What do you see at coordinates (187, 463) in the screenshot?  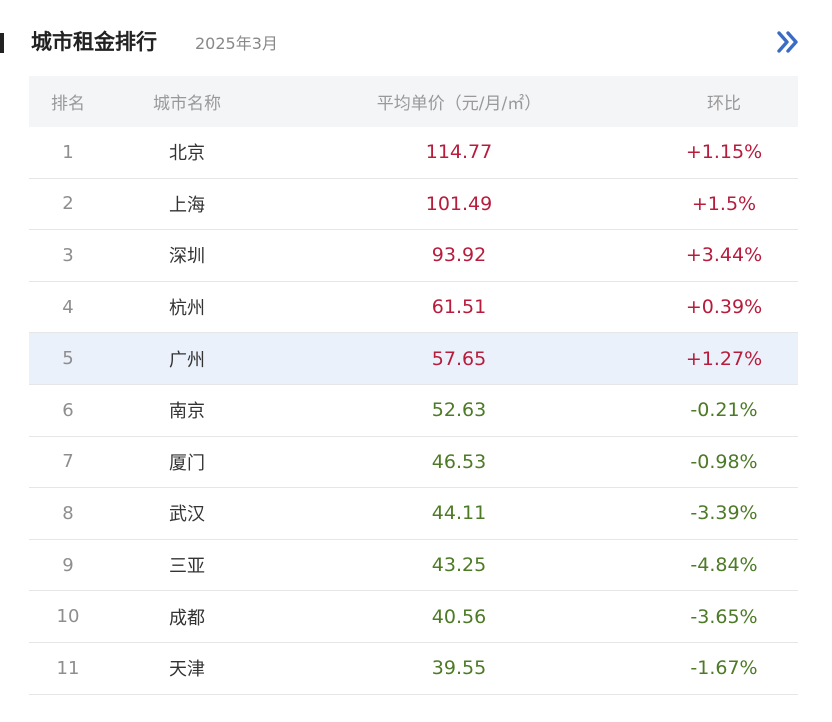 I see `city-cell: 厦门` at bounding box center [187, 463].